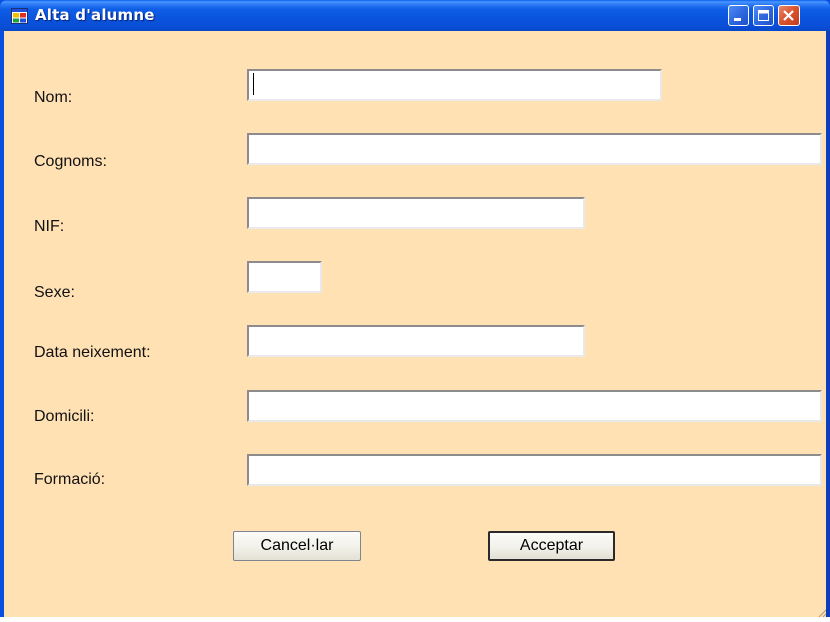  What do you see at coordinates (64, 416) in the screenshot?
I see `domicili-label: Domicili:` at bounding box center [64, 416].